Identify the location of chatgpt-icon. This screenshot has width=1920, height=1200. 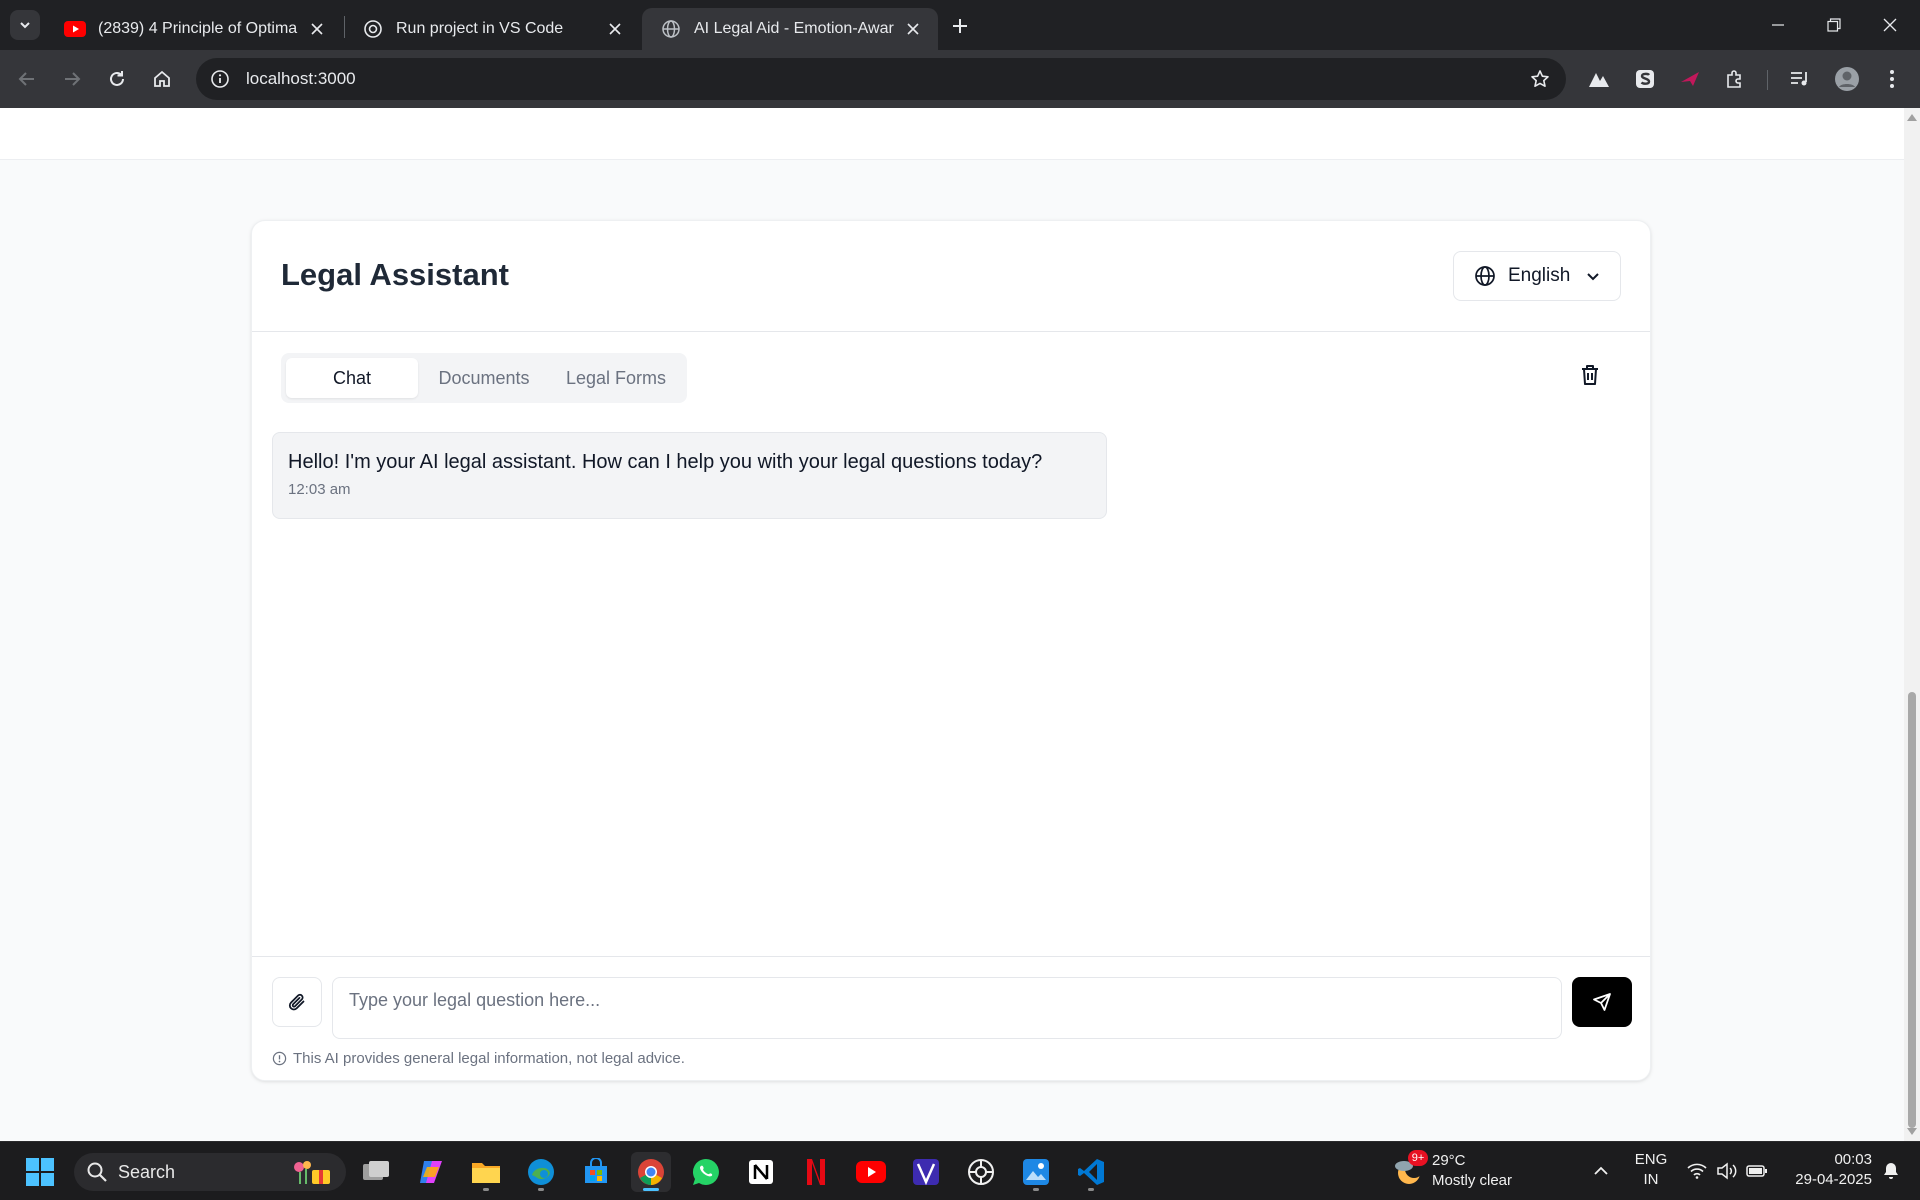
(981, 1172).